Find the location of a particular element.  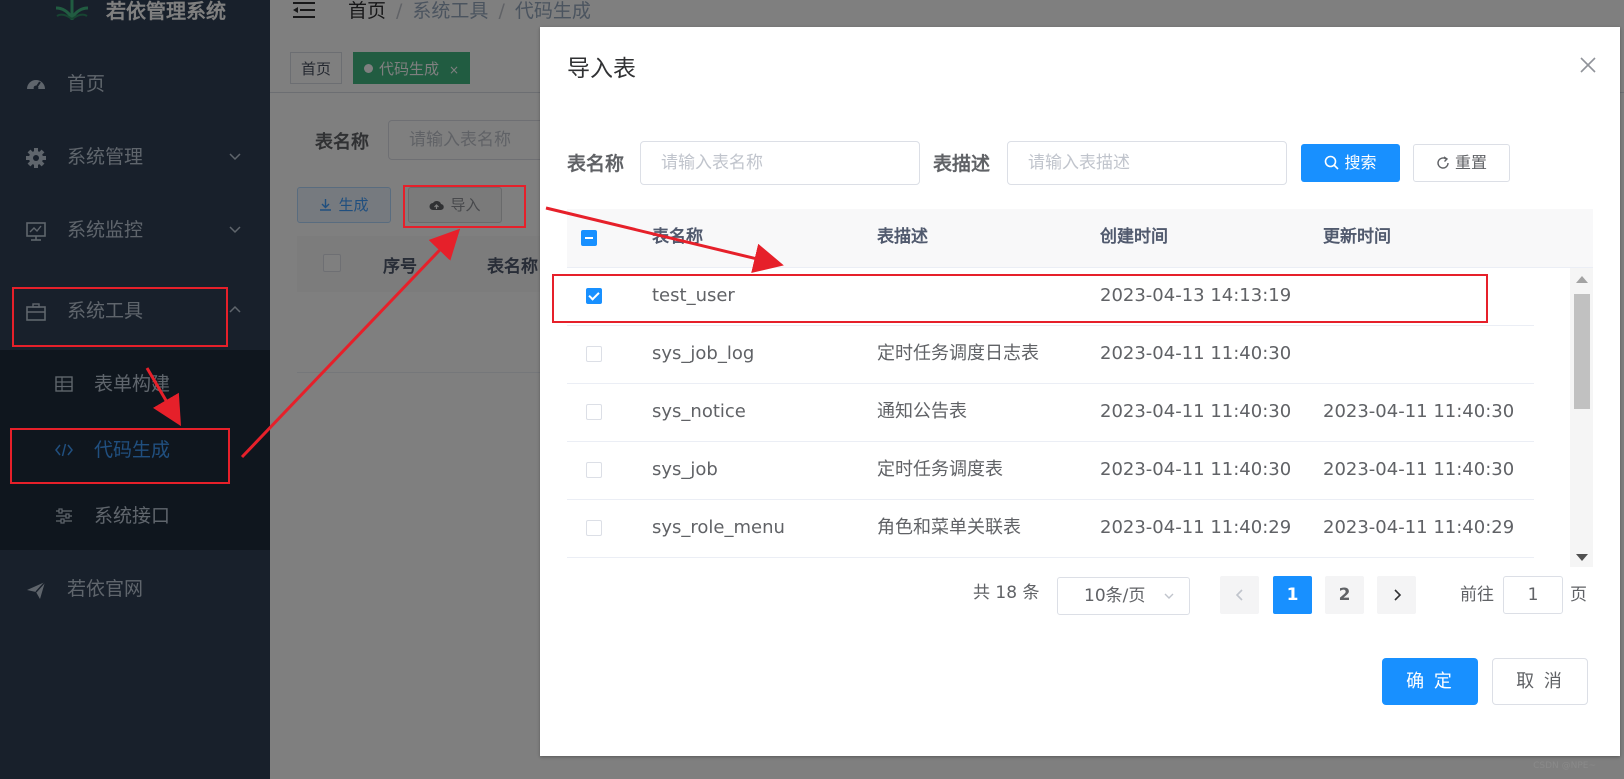

goto-unit-label: 页 is located at coordinates (1578, 595).